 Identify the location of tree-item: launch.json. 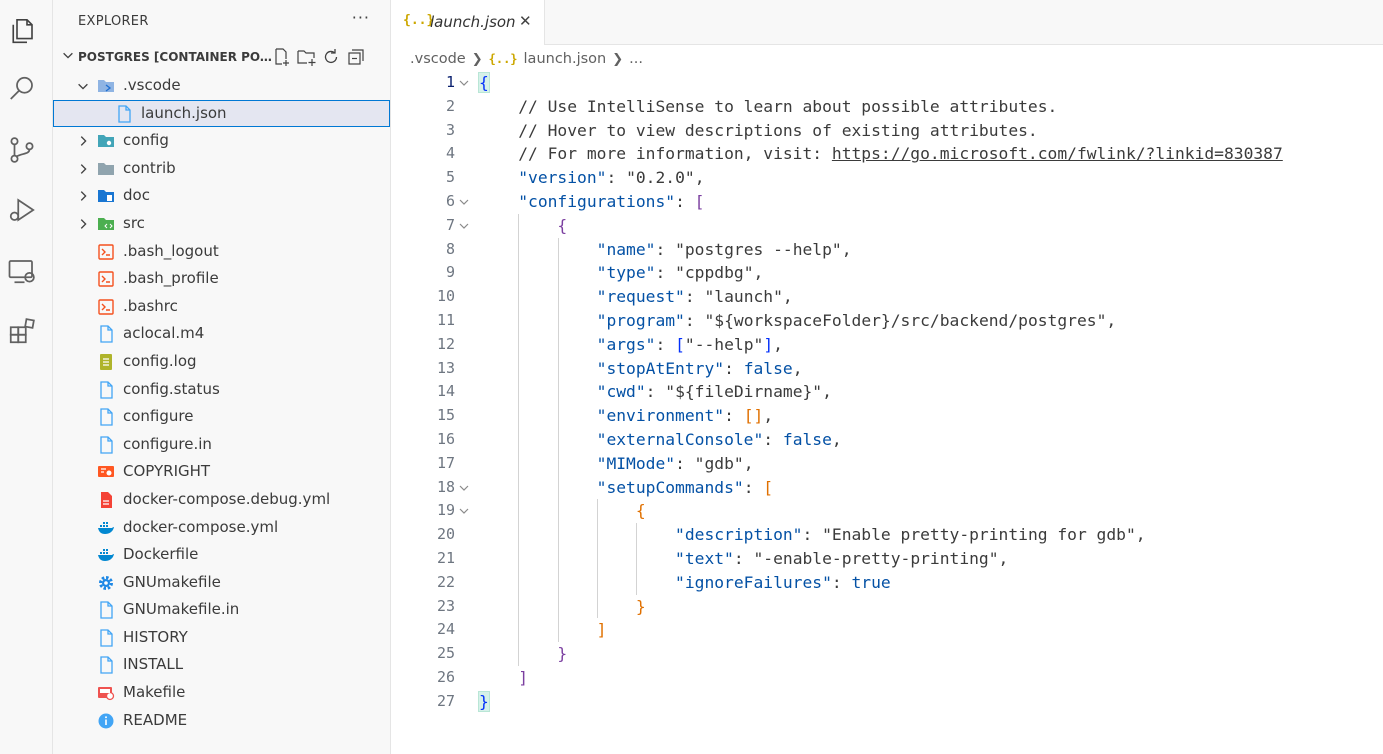
(221, 113).